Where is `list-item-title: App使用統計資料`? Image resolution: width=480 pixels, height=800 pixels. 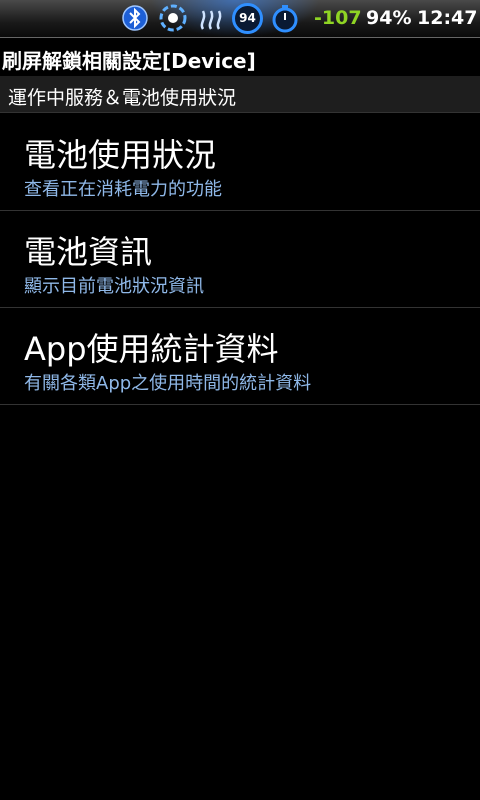 list-item-title: App使用統計資料 is located at coordinates (151, 349).